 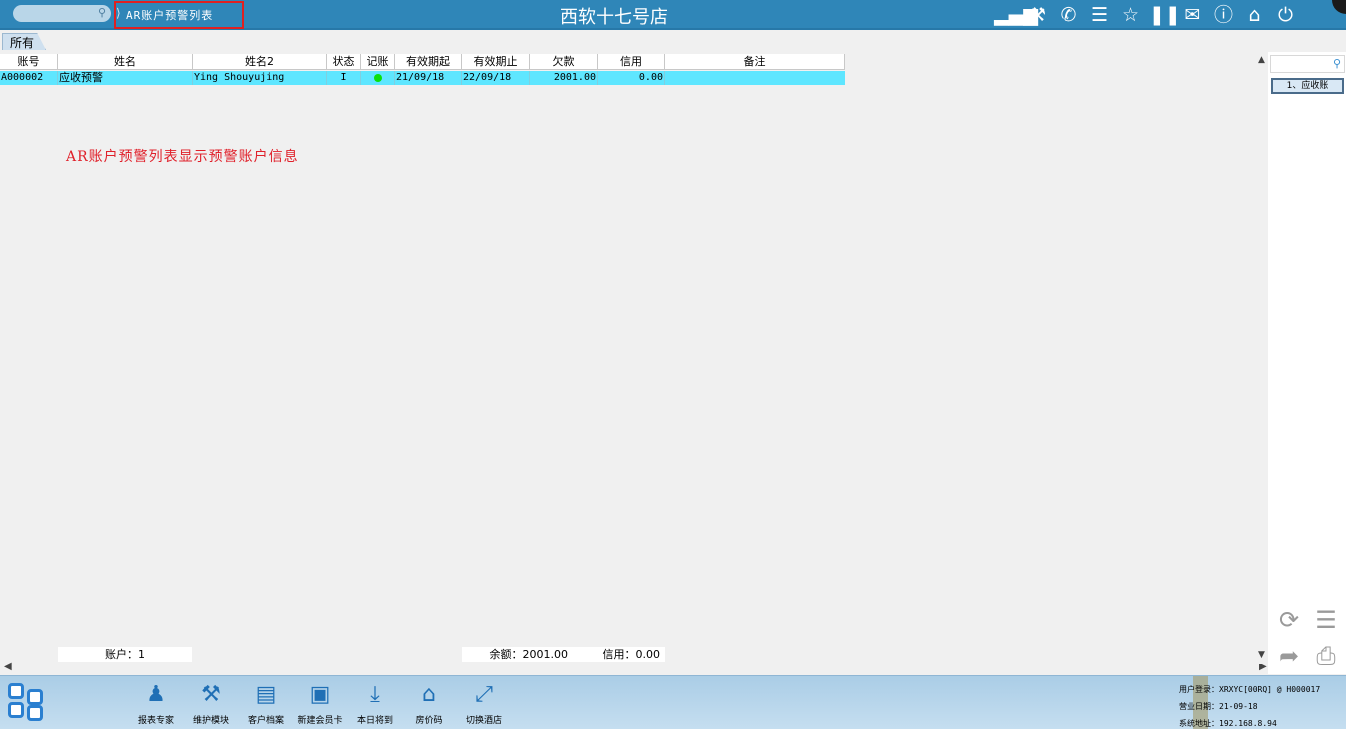 I want to click on status-business-date: 营业日期：21-09-18, so click(x=1218, y=706).